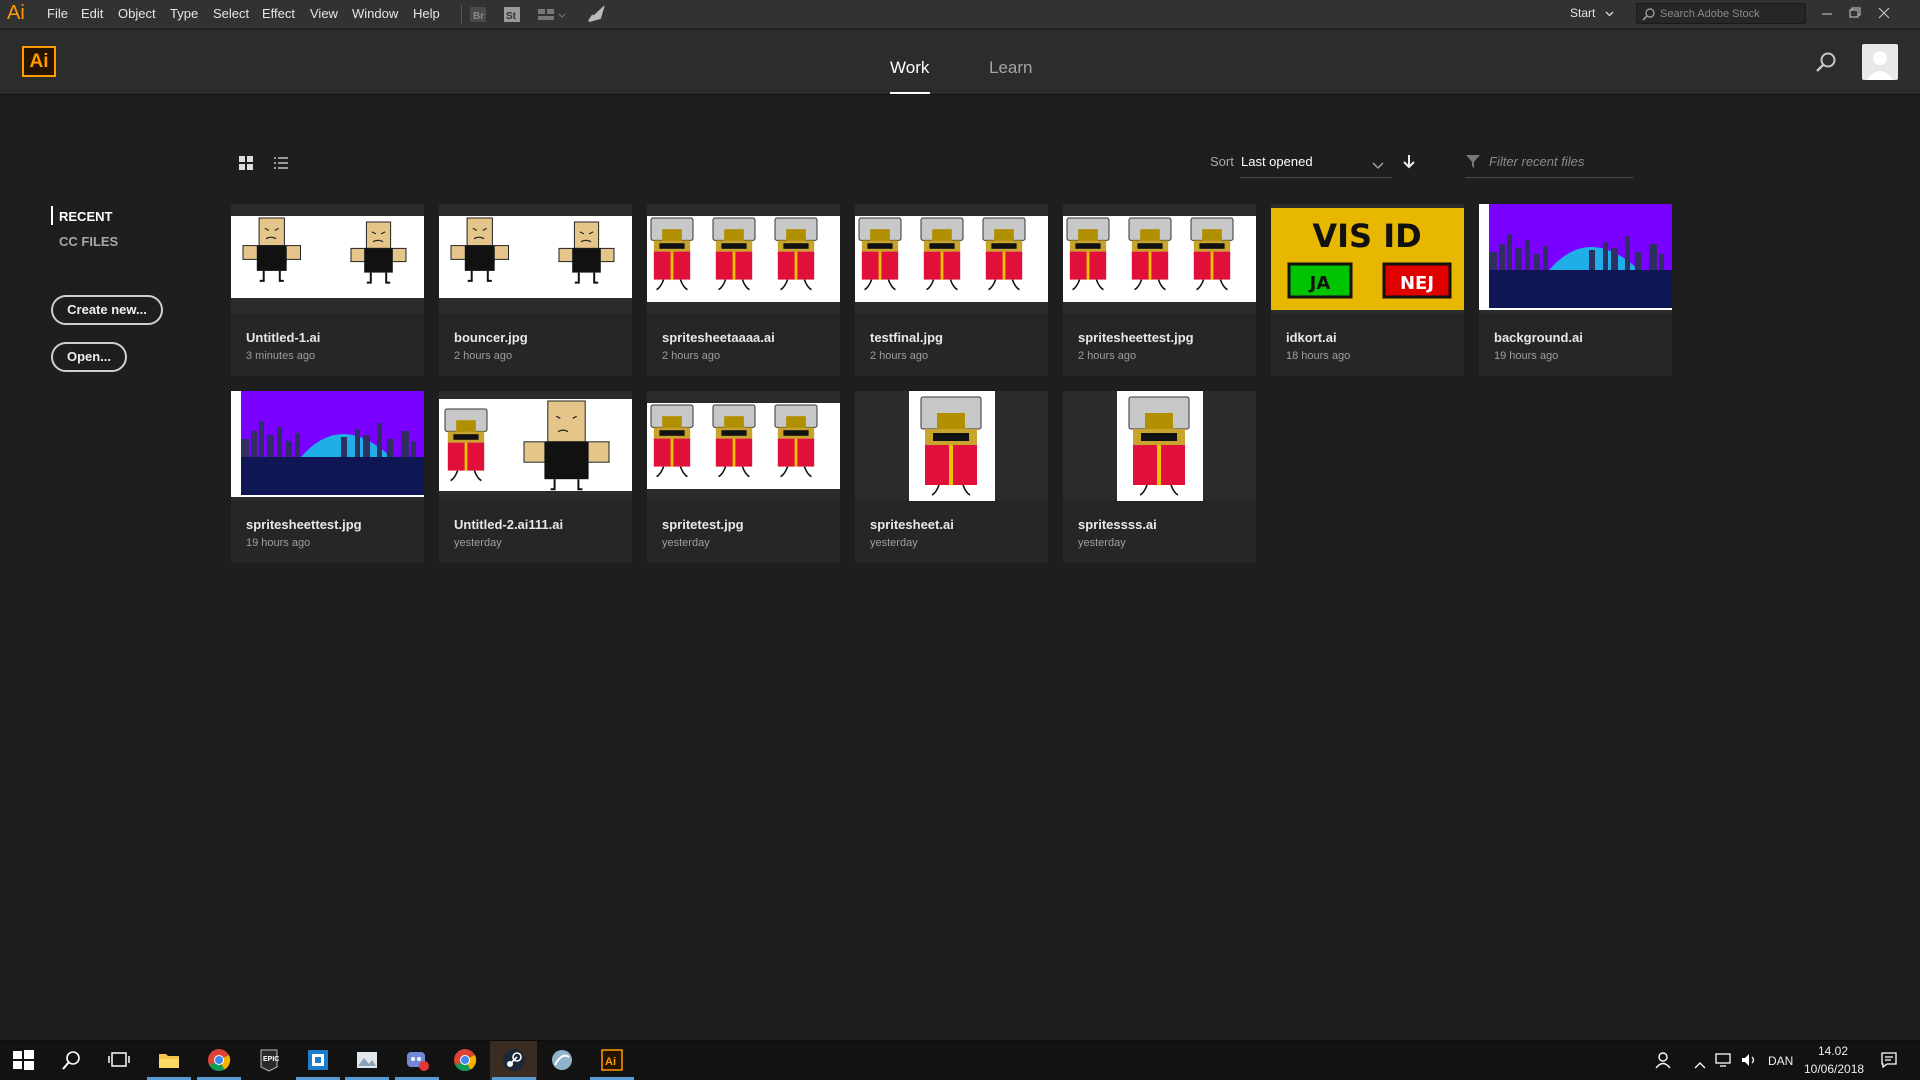 The width and height of the screenshot is (1920, 1080). I want to click on file-card: spritesheetaaaa.ai 2 hours ago, so click(743, 290).